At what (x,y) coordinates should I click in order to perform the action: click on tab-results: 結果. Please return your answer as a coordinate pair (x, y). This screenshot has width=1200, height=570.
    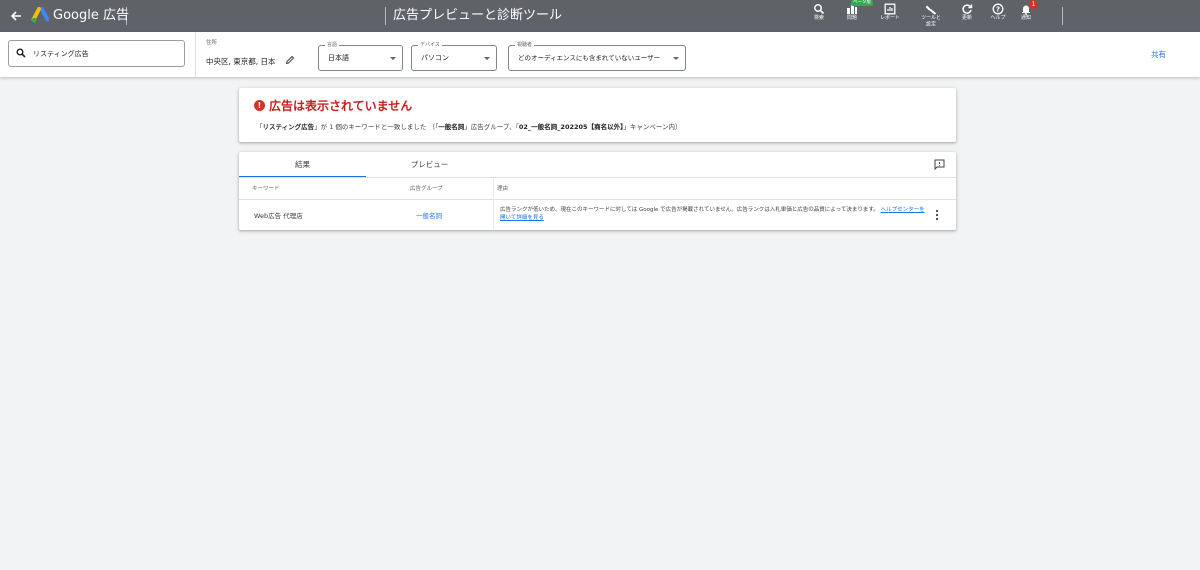
    Looking at the image, I should click on (302, 164).